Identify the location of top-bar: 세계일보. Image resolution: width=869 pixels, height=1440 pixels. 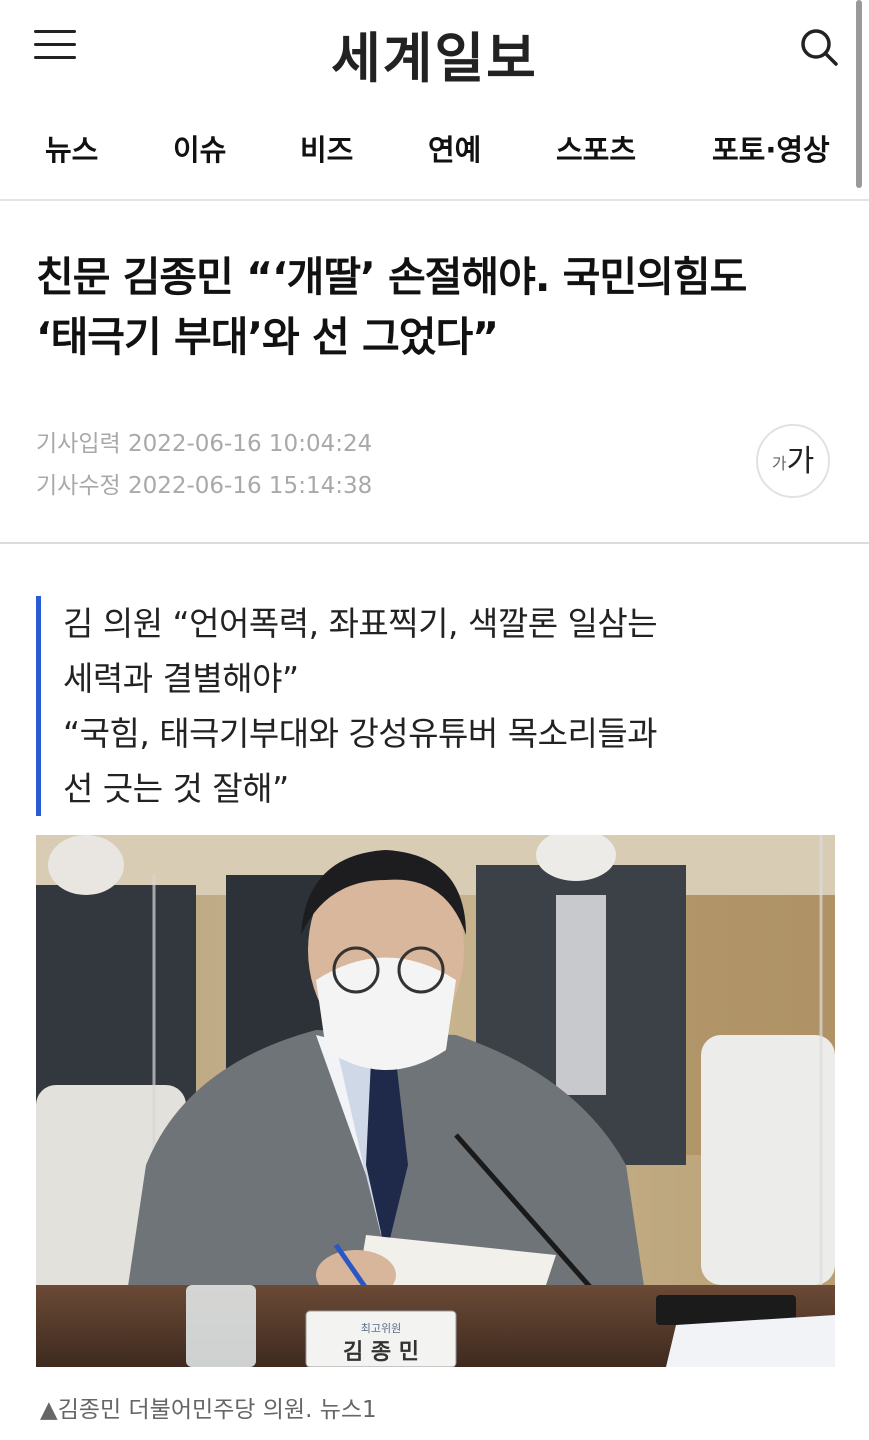
(434, 47).